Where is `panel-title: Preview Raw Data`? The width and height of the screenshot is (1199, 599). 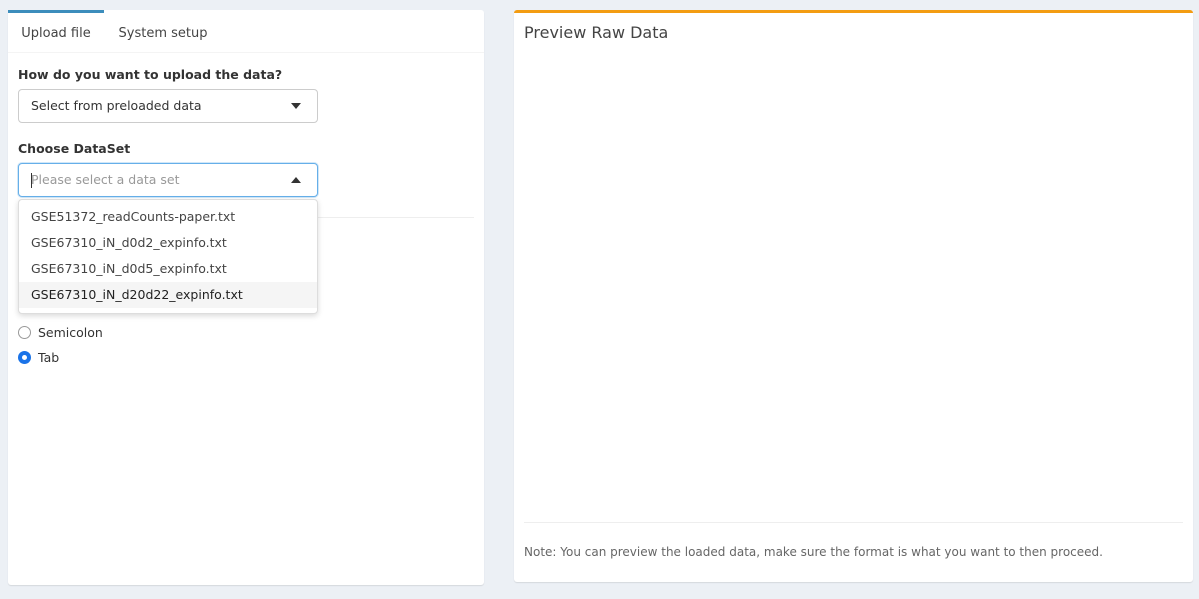 panel-title: Preview Raw Data is located at coordinates (596, 32).